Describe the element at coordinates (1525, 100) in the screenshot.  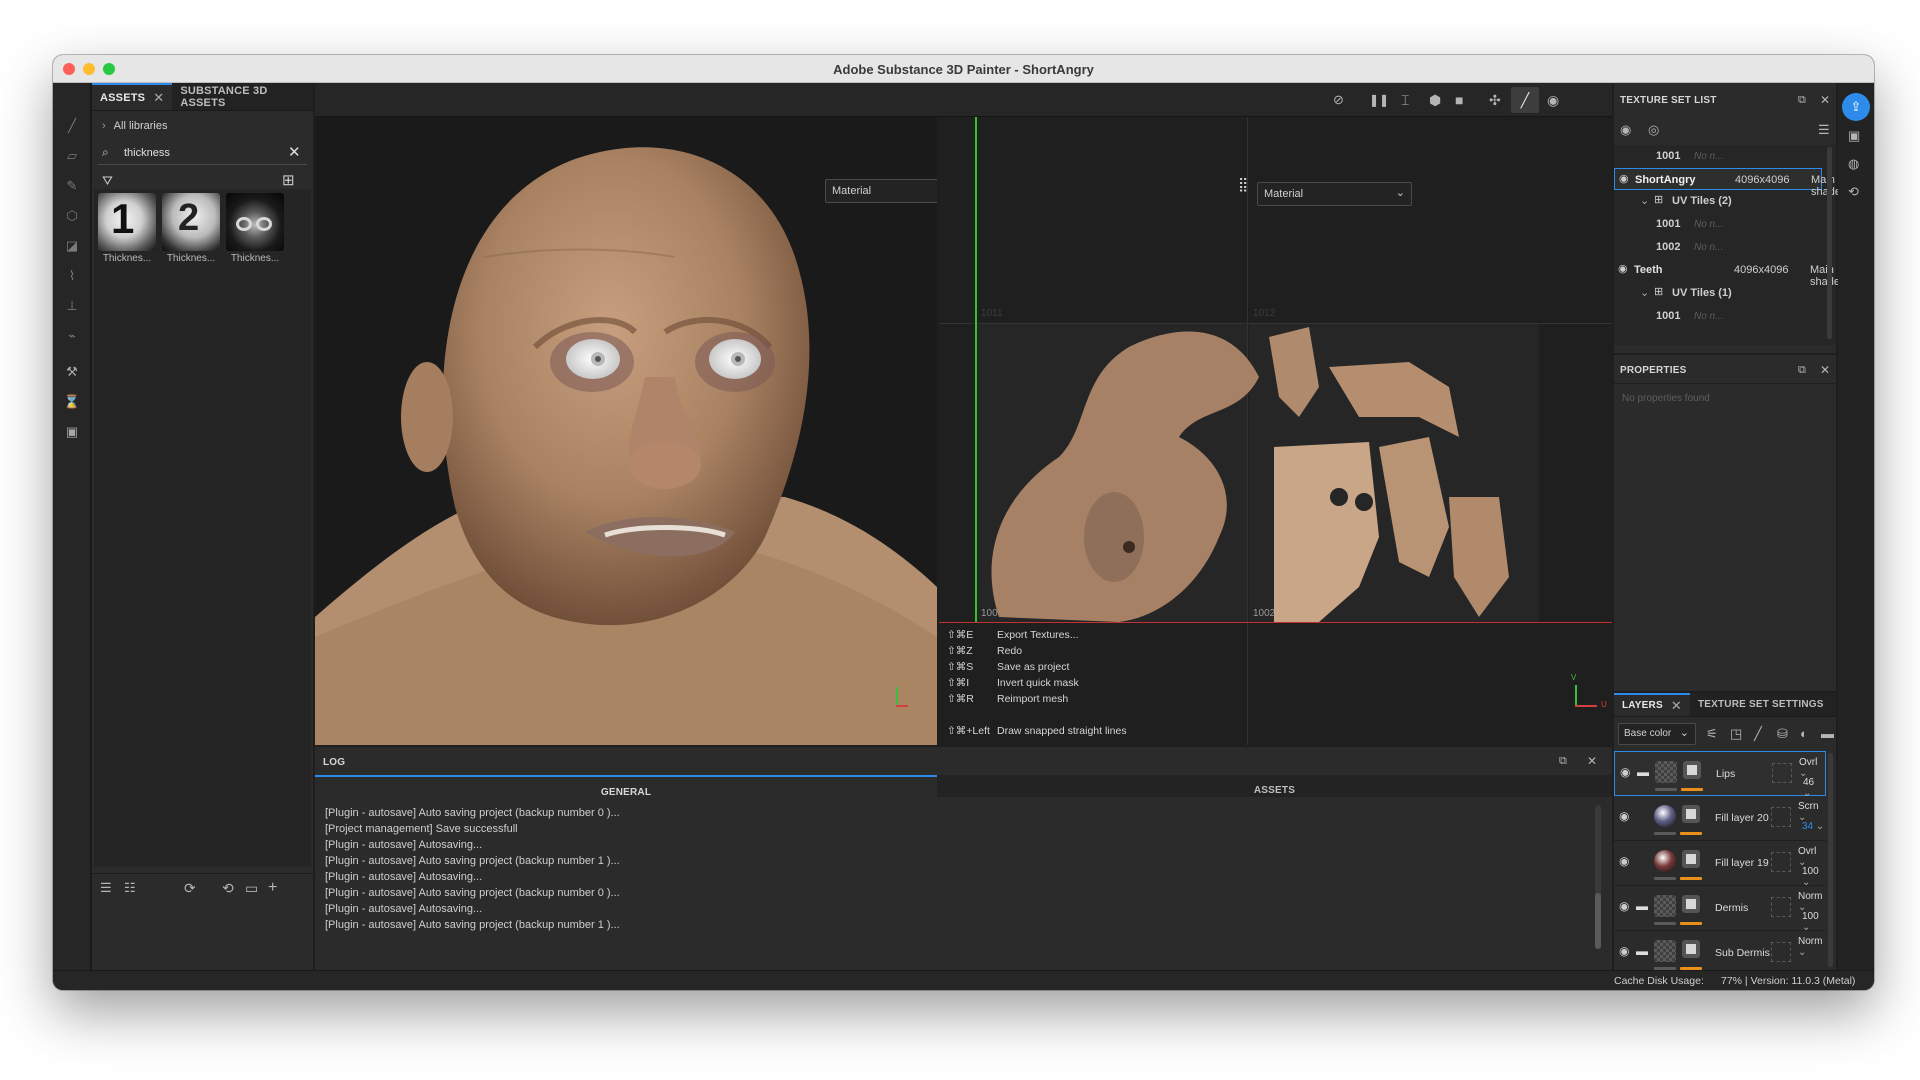
I see `paint-mode-icon: ╱` at that location.